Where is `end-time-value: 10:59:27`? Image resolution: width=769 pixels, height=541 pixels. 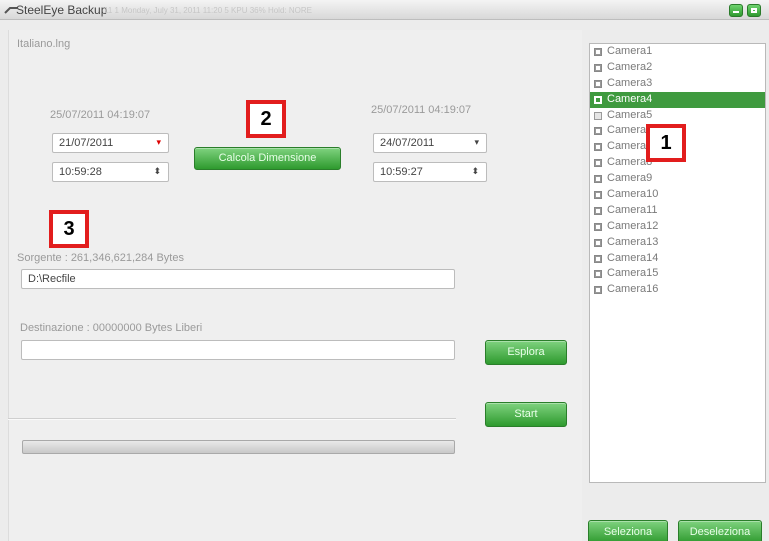 end-time-value: 10:59:27 is located at coordinates (401, 172).